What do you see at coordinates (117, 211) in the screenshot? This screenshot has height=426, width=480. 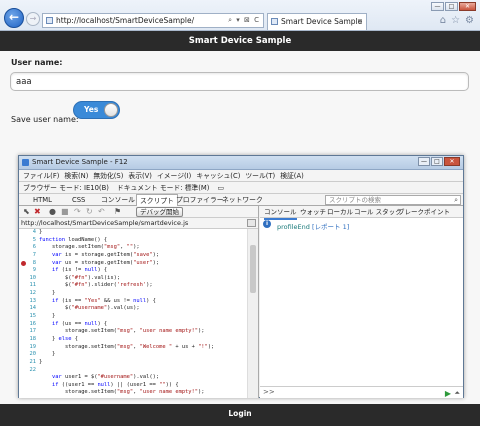 I see `exceptions-icon: ⚑` at bounding box center [117, 211].